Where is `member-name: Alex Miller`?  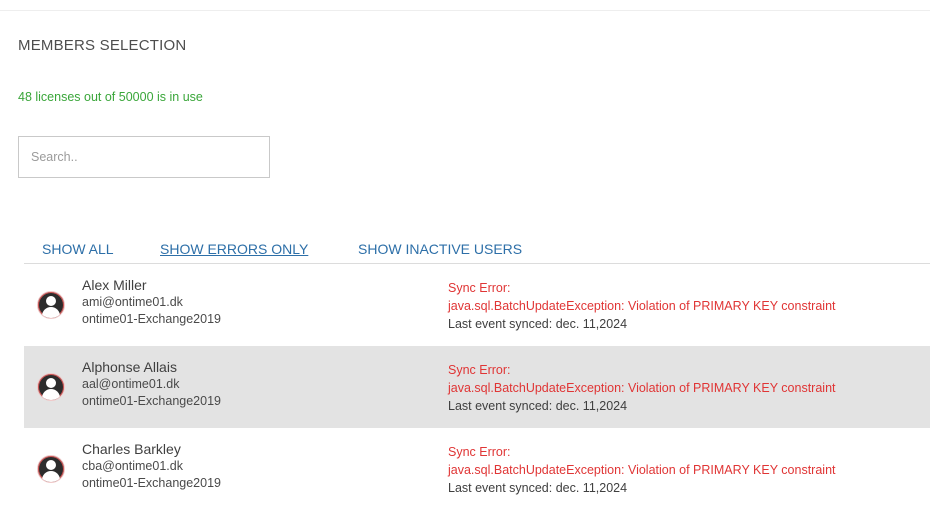 member-name: Alex Miller is located at coordinates (114, 285).